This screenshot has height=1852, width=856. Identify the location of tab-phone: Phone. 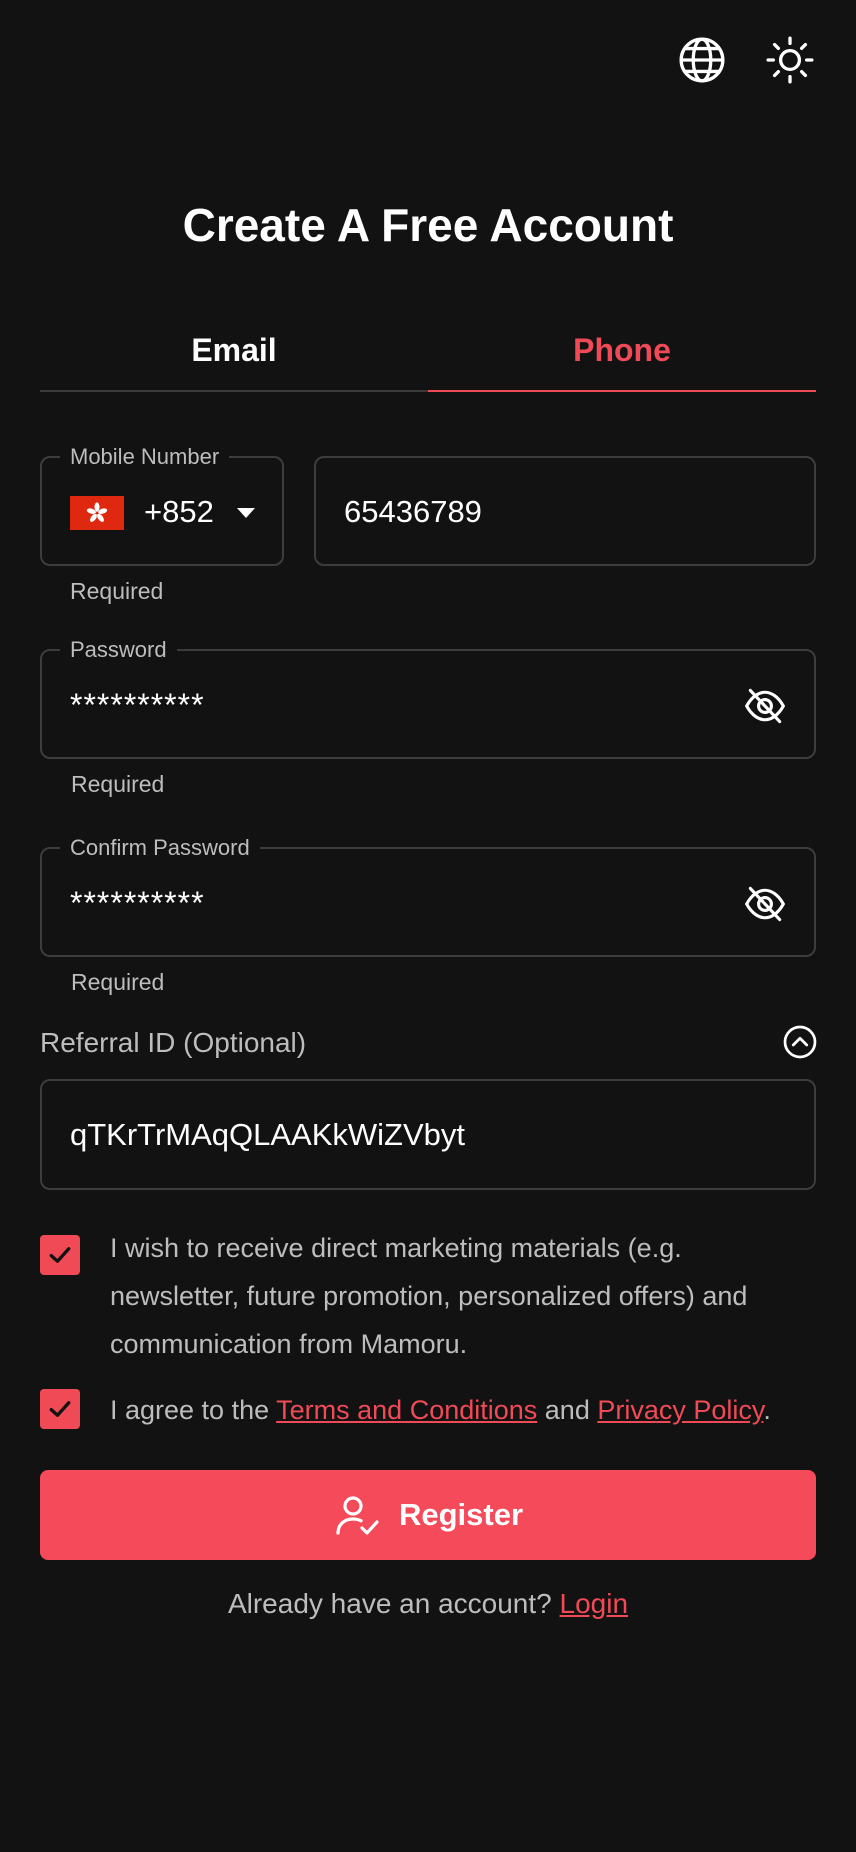
(622, 351).